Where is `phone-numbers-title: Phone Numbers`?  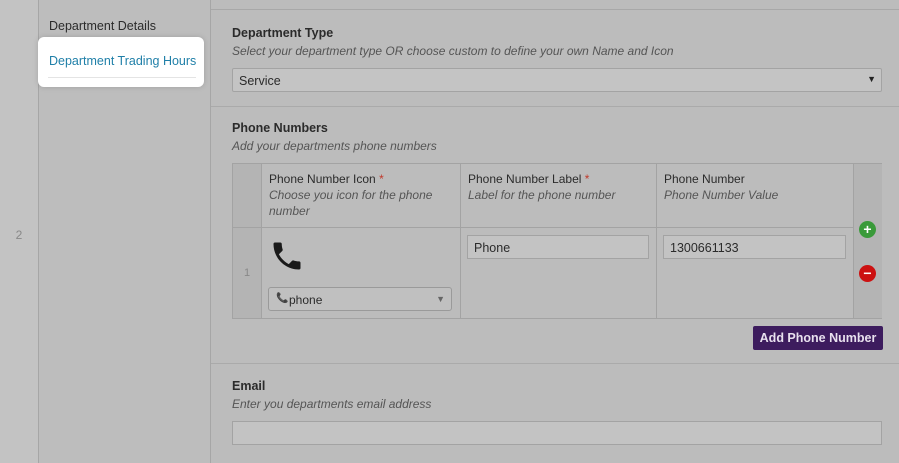
phone-numbers-title: Phone Numbers is located at coordinates (280, 128).